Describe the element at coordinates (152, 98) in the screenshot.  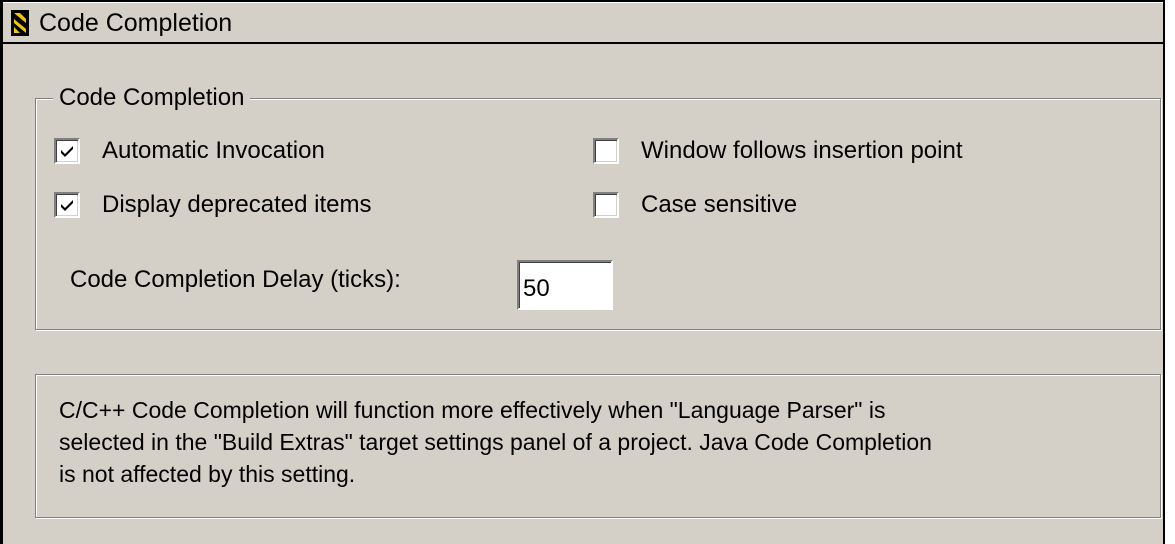
I see `group-legend: Code Completion` at that location.